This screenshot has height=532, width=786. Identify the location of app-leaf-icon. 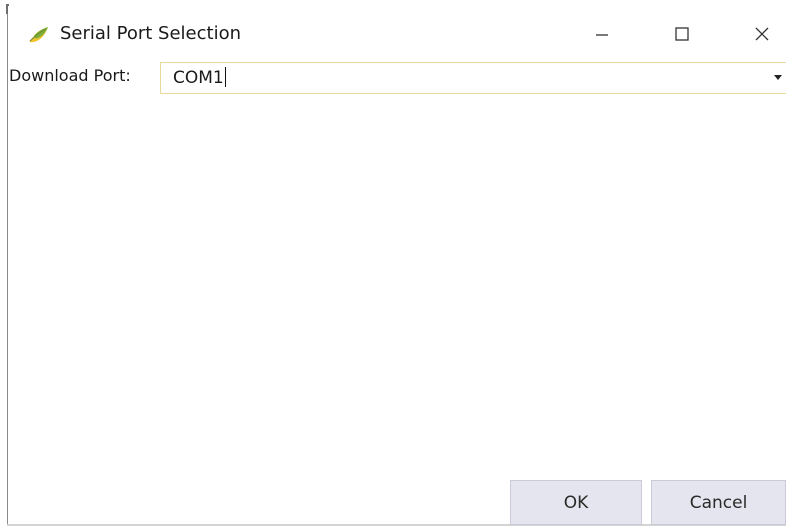
(38, 35).